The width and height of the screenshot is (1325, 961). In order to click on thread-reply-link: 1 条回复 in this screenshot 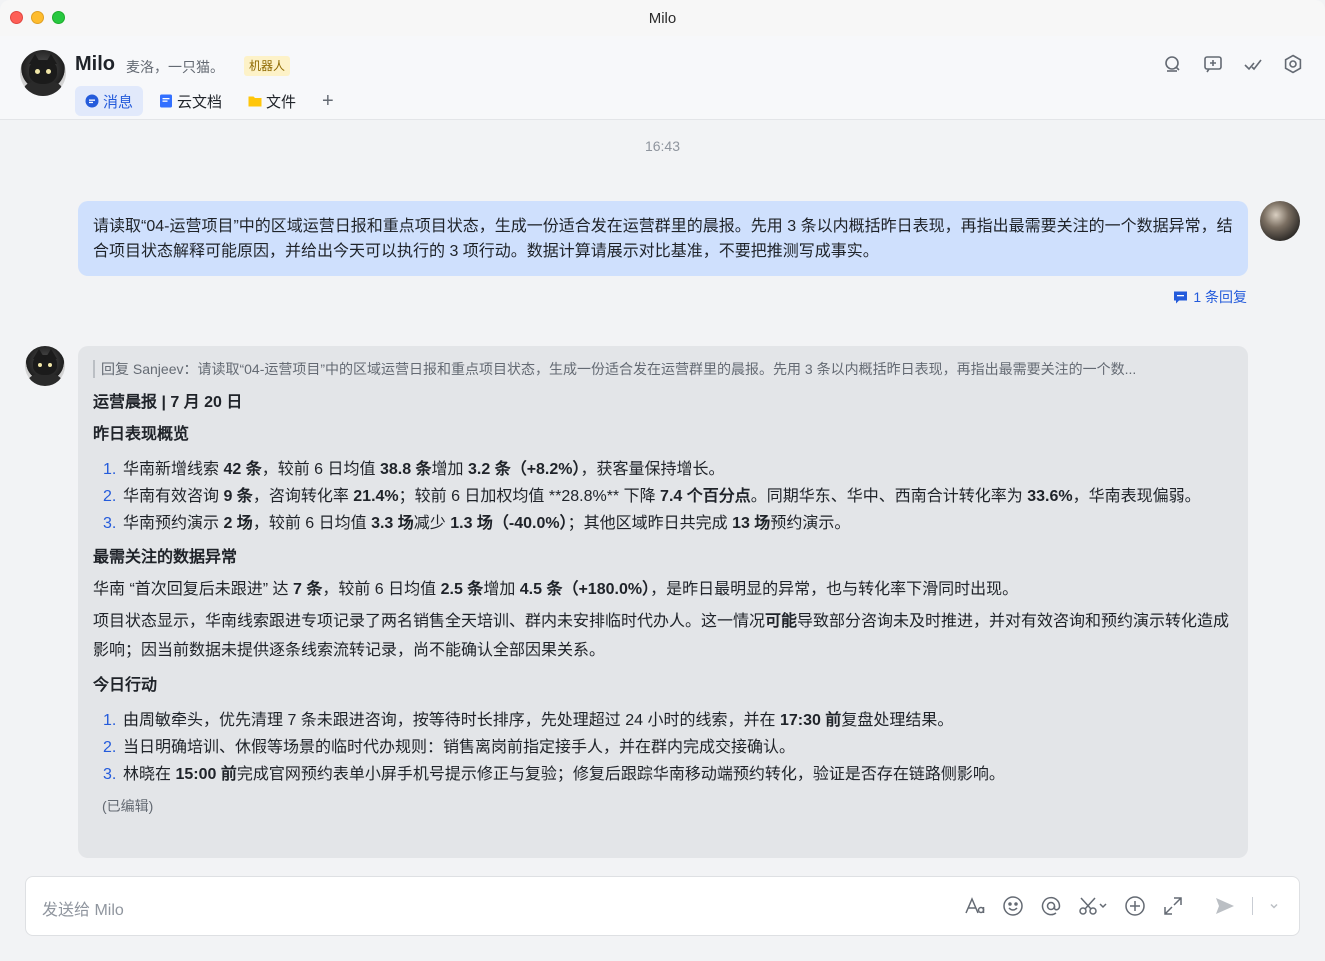, I will do `click(1210, 297)`.